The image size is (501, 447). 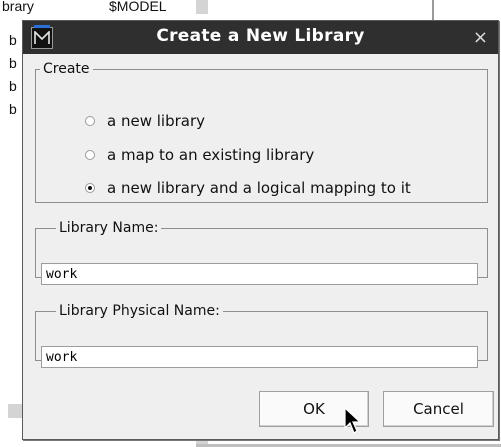 I want to click on bg-text-b1: b, so click(x=13, y=40).